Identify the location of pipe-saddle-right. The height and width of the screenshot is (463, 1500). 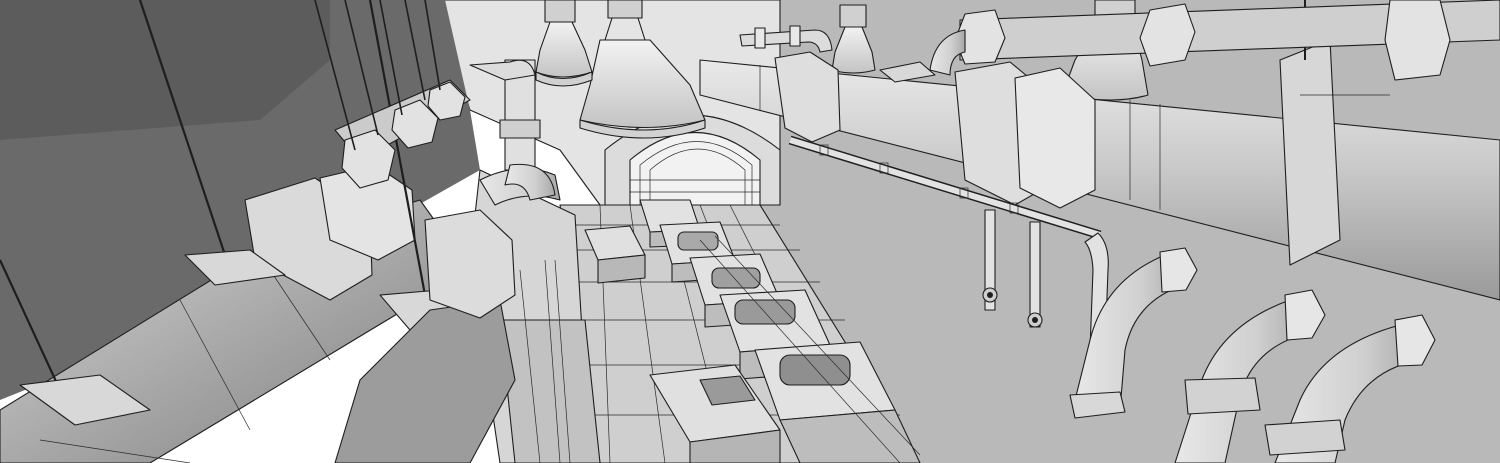
(1310, 152).